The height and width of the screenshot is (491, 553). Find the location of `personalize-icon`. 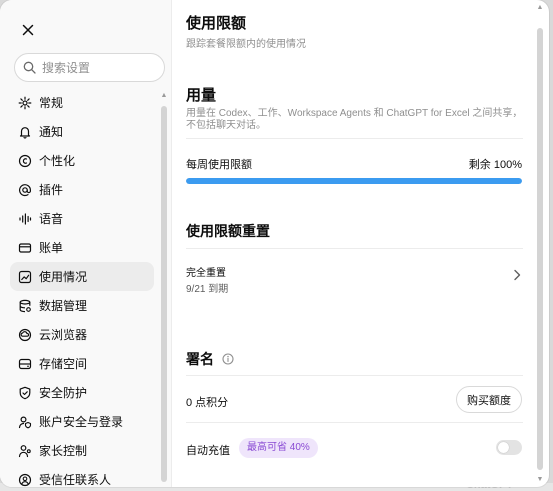

personalize-icon is located at coordinates (25, 161).